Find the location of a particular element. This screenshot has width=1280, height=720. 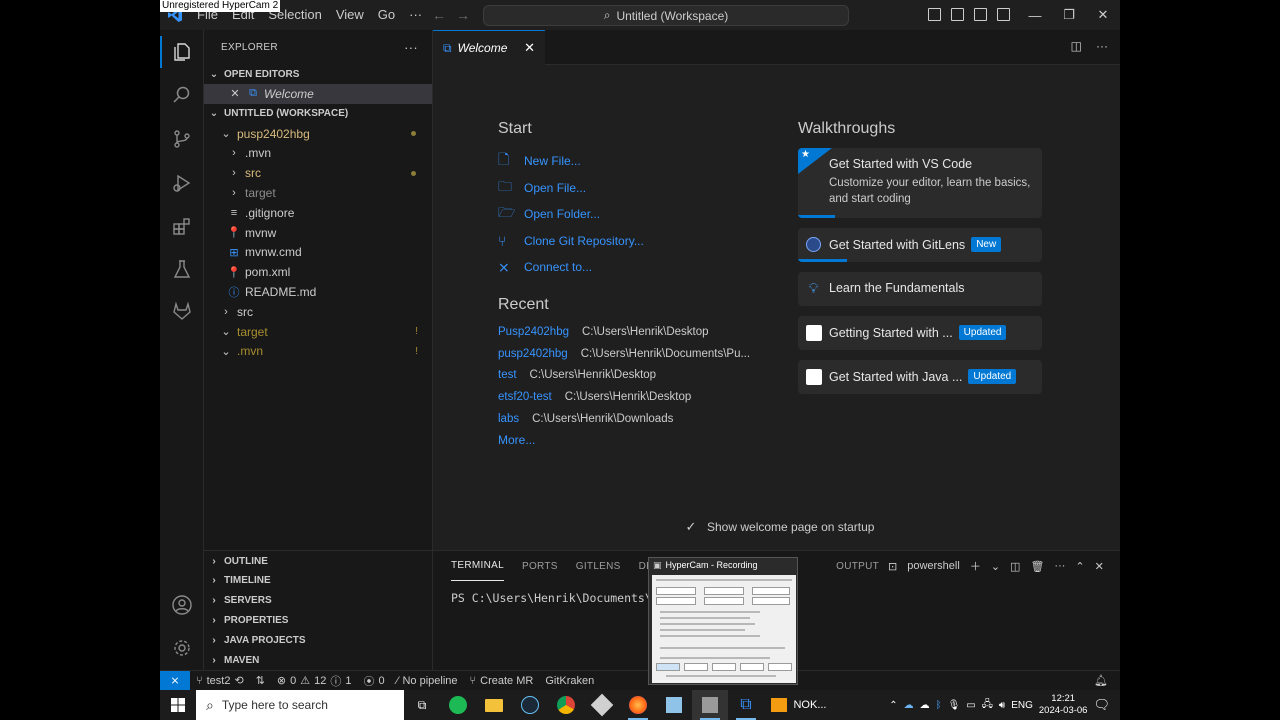

sidebar-section: › MAVEN is located at coordinates (318, 660).